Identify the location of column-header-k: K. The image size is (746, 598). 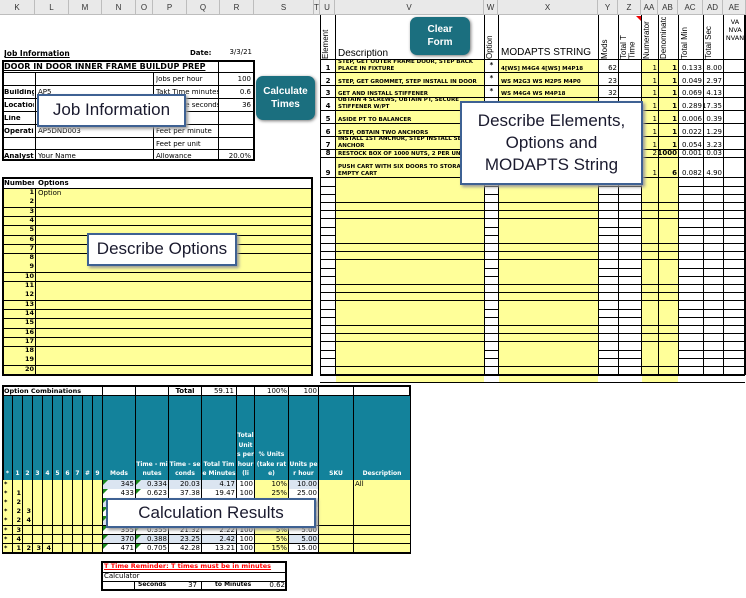
(17, 7).